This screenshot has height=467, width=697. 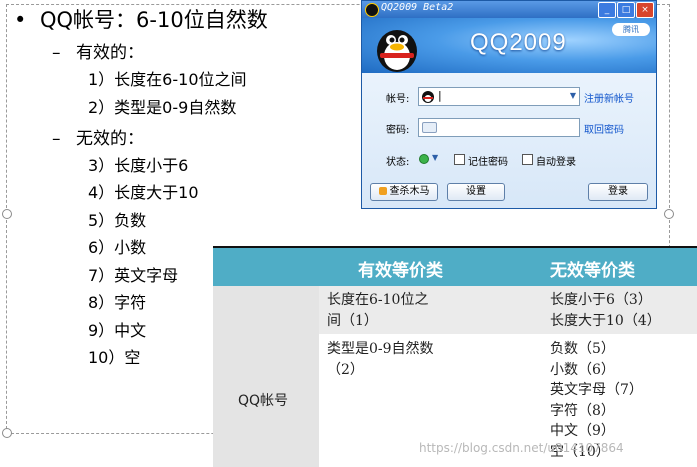 What do you see at coordinates (521, 448) in the screenshot?
I see `watermark: https://blog.csdn.net/u014107864` at bounding box center [521, 448].